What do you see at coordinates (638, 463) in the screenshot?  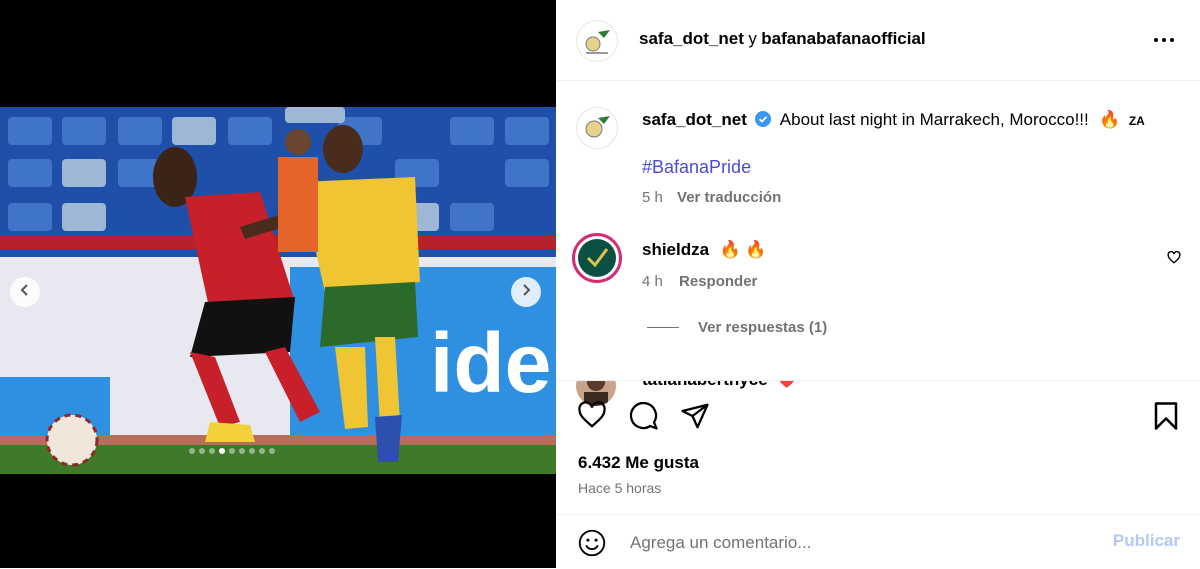 I see `likes-count: 6.432 Me gusta` at bounding box center [638, 463].